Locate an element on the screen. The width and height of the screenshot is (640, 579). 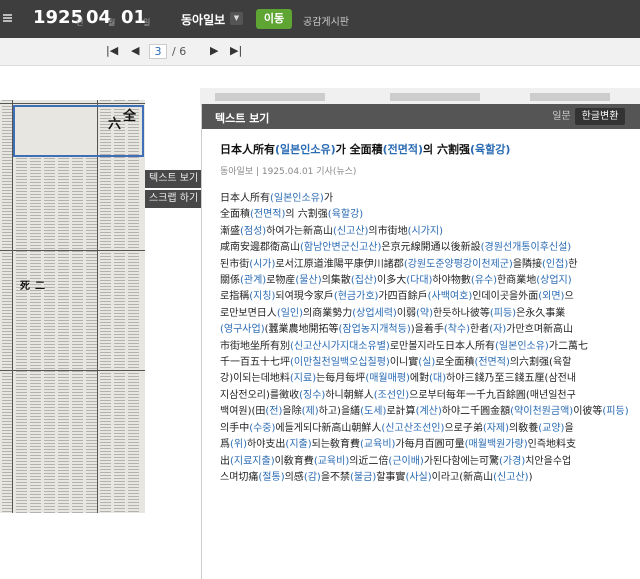
page-total: / 6 is located at coordinates (179, 51).